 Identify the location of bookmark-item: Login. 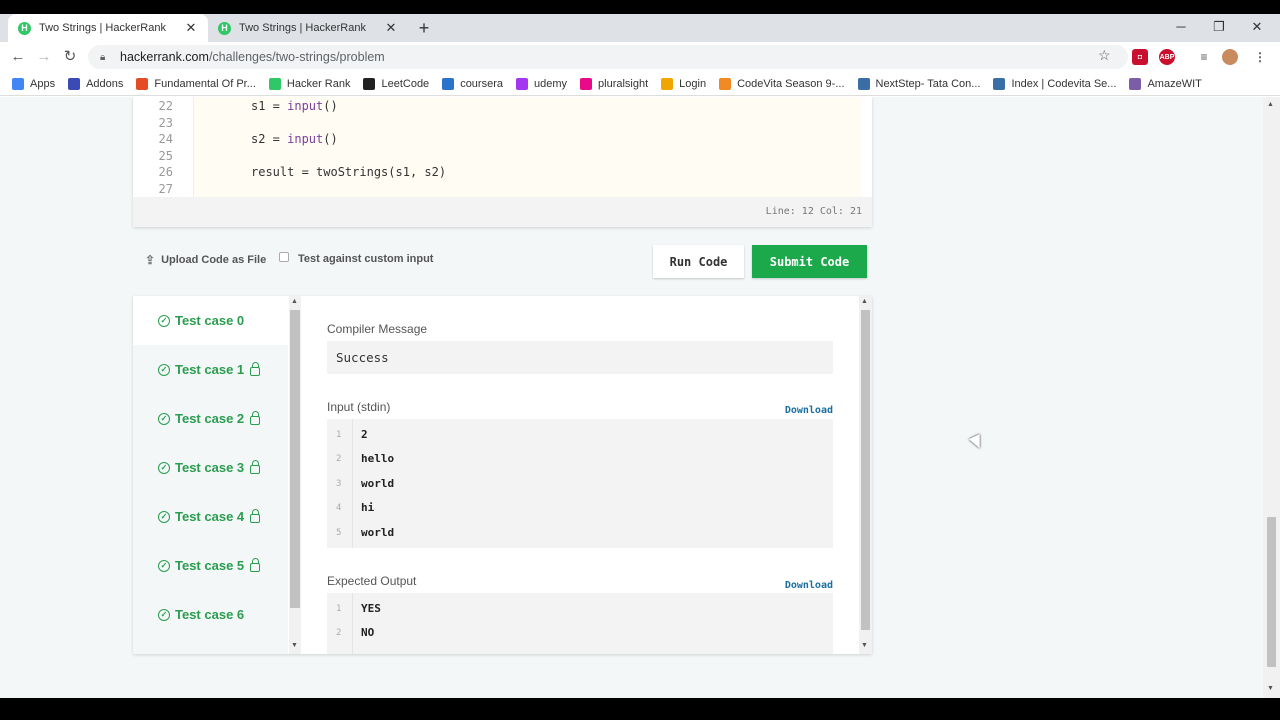
(683, 83).